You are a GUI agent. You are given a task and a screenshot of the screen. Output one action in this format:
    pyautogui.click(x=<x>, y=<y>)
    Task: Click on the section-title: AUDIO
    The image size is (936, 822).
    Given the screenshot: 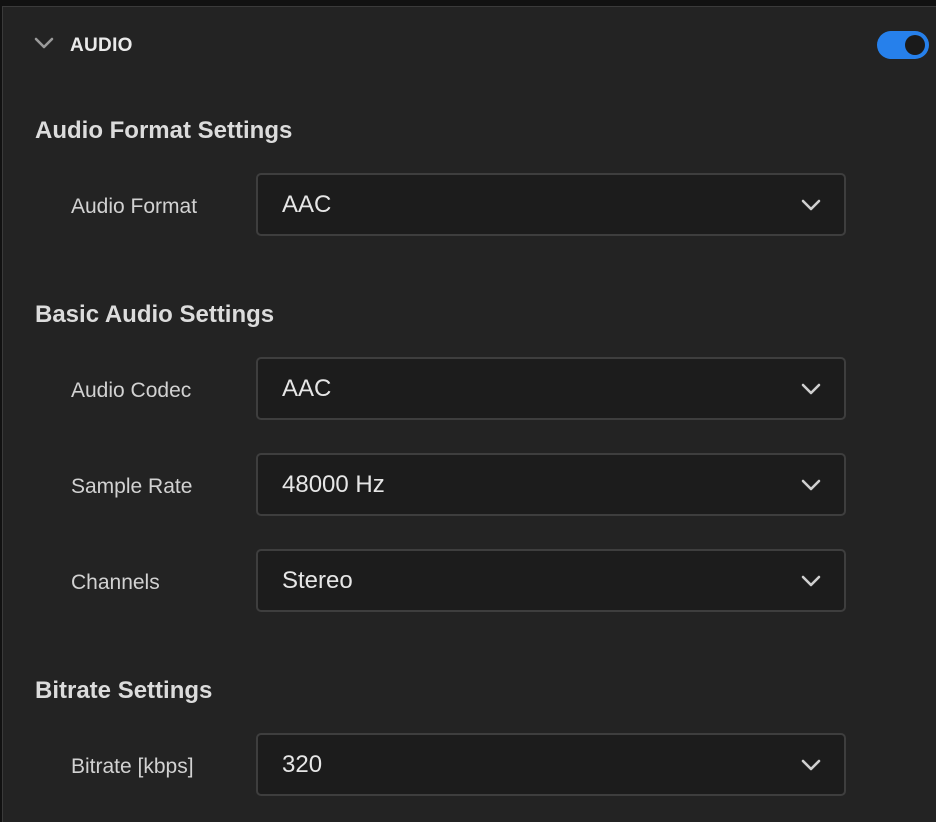 What is the action you would take?
    pyautogui.click(x=101, y=46)
    